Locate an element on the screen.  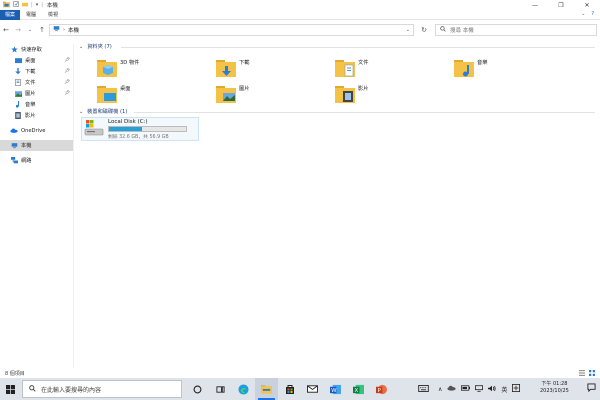
show-hidden-icons-chevron-icon: ∧ is located at coordinates (440, 389).